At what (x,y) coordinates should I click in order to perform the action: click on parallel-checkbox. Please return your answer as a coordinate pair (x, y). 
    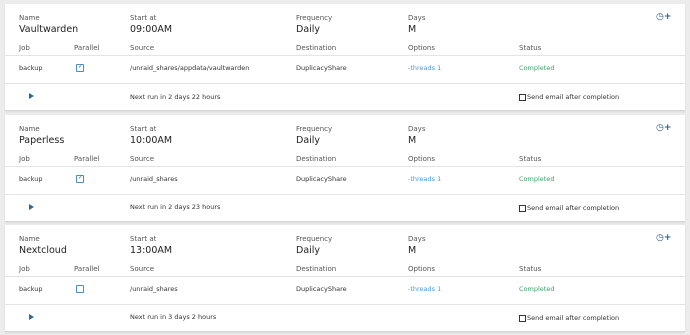
    Looking at the image, I should click on (80, 289).